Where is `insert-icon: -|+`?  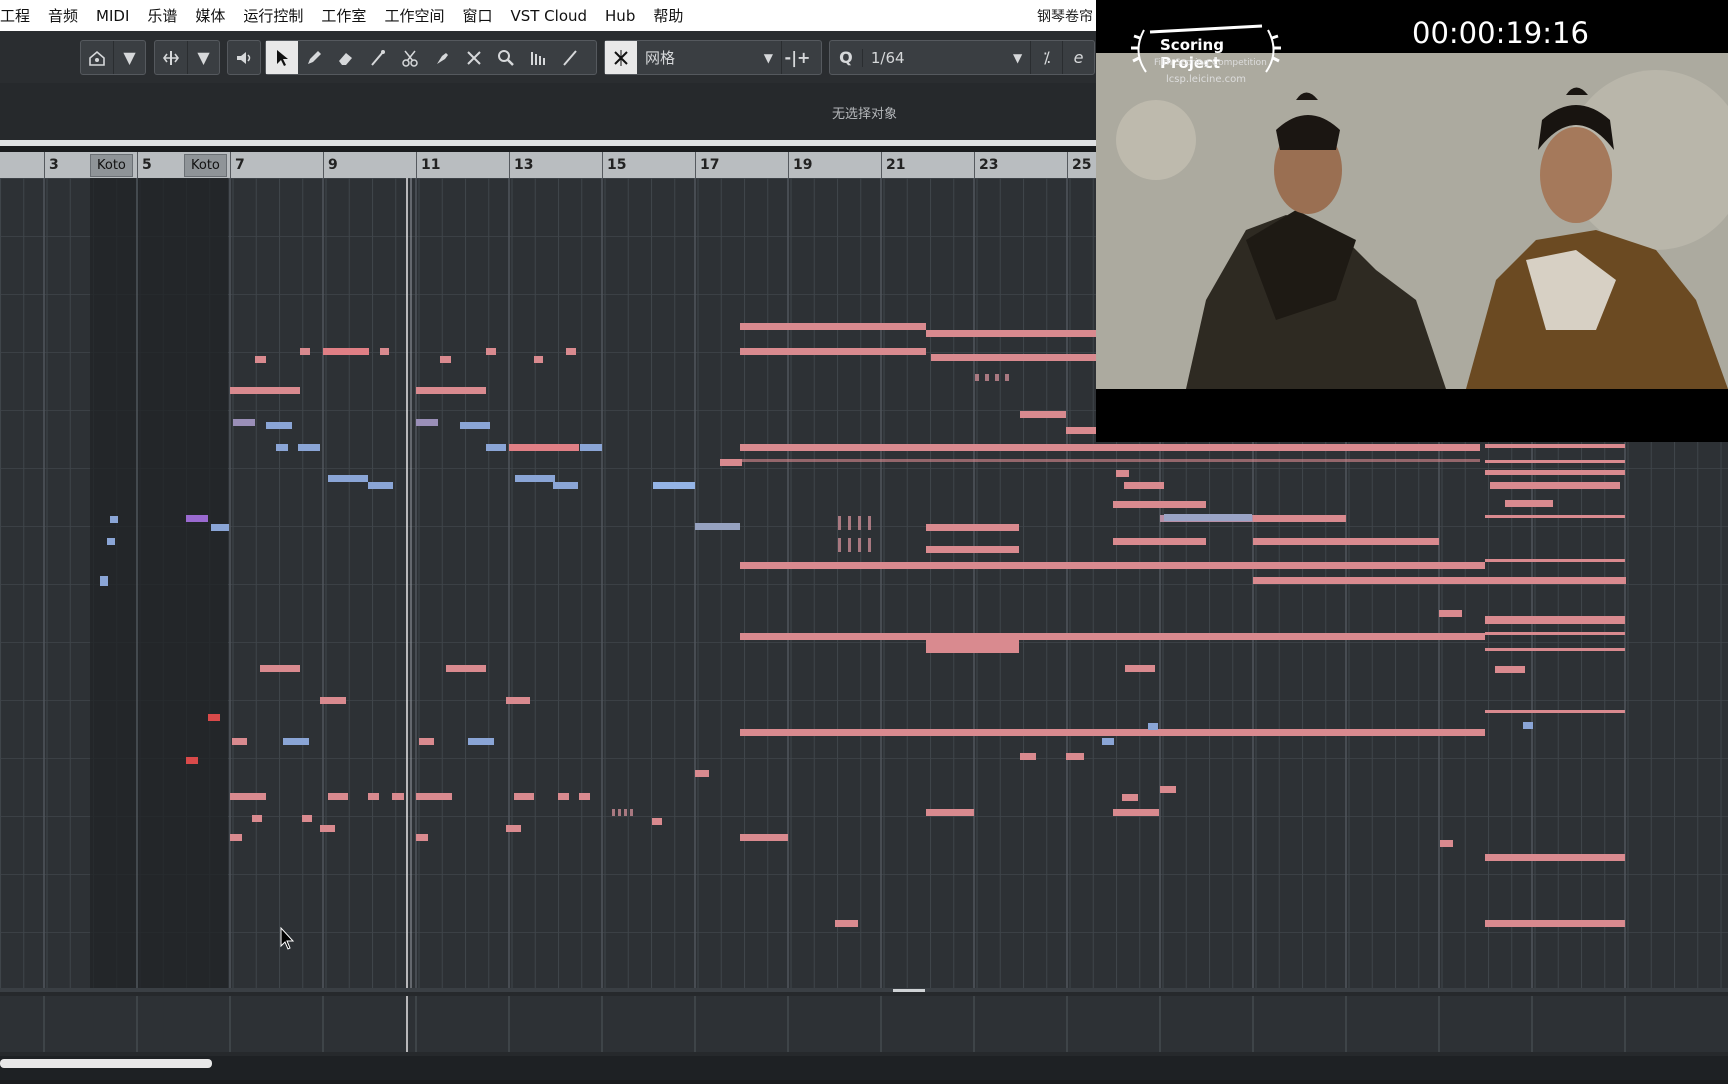 insert-icon: -|+ is located at coordinates (797, 57).